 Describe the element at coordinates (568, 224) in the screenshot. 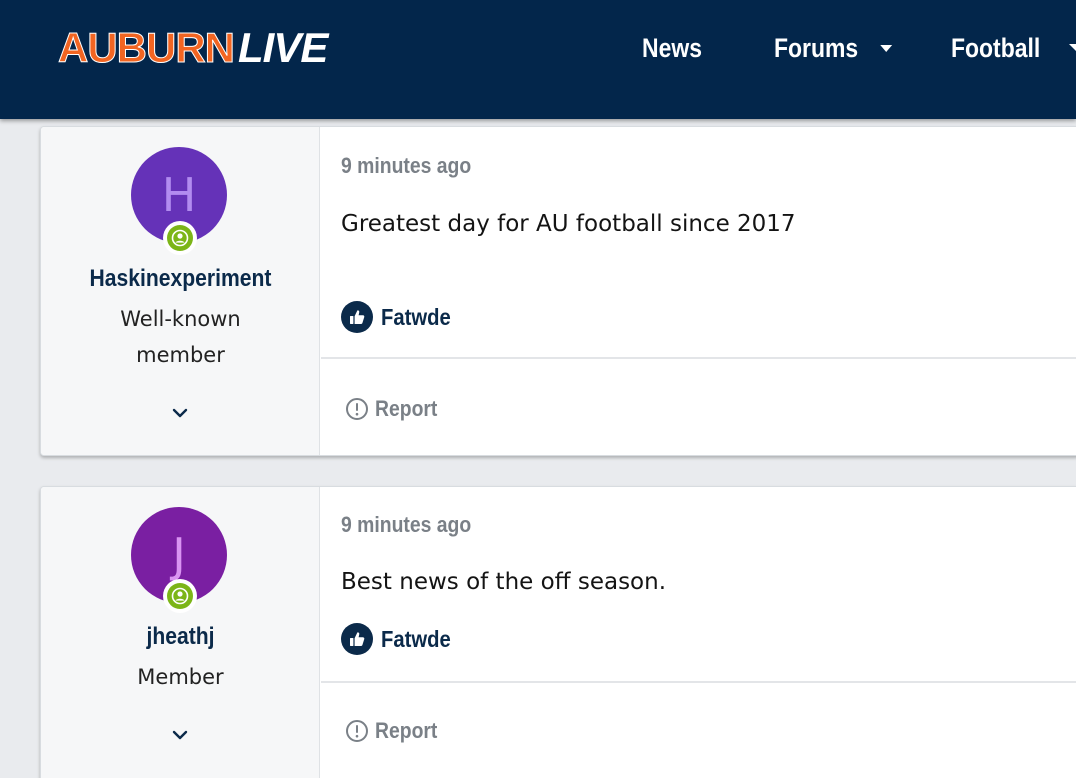

I see `post-body: Greatest day for AU football since 2017` at that location.